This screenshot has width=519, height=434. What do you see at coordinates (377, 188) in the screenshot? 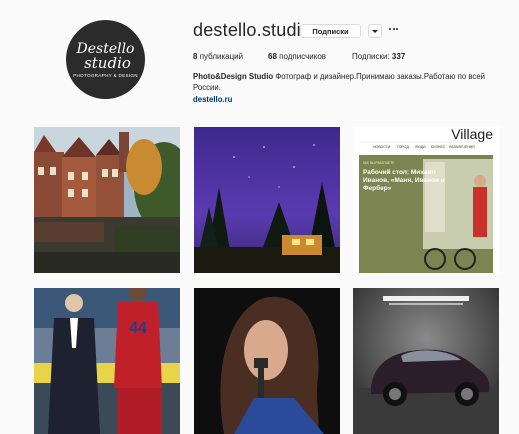
I see `article-headline-line3: Фербер»` at bounding box center [377, 188].